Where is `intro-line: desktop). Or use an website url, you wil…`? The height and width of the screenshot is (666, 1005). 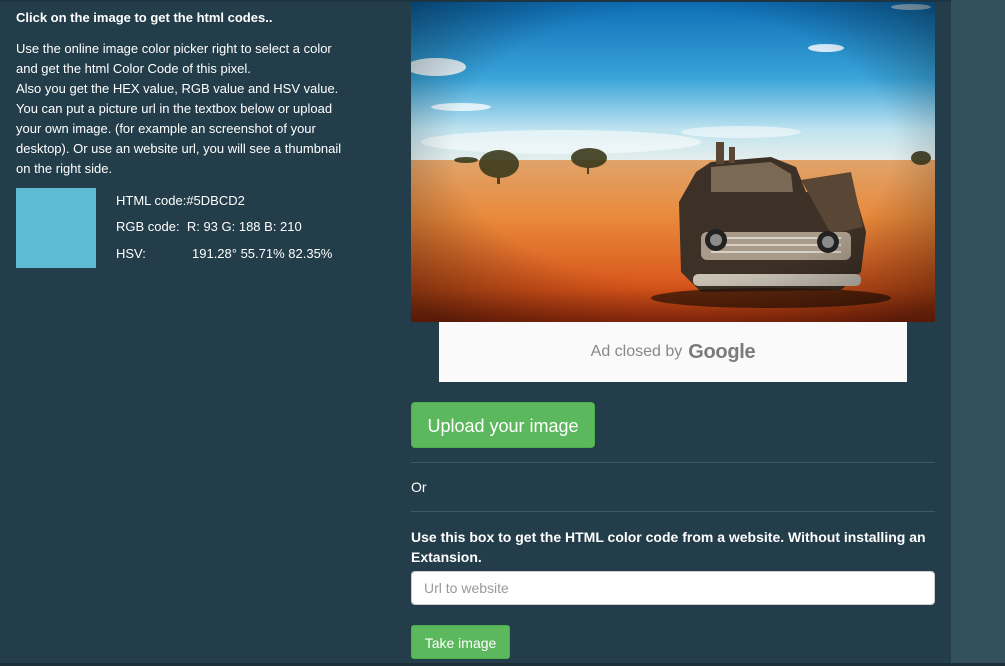
intro-line: desktop). Or use an website url, you wil… is located at coordinates (179, 148).